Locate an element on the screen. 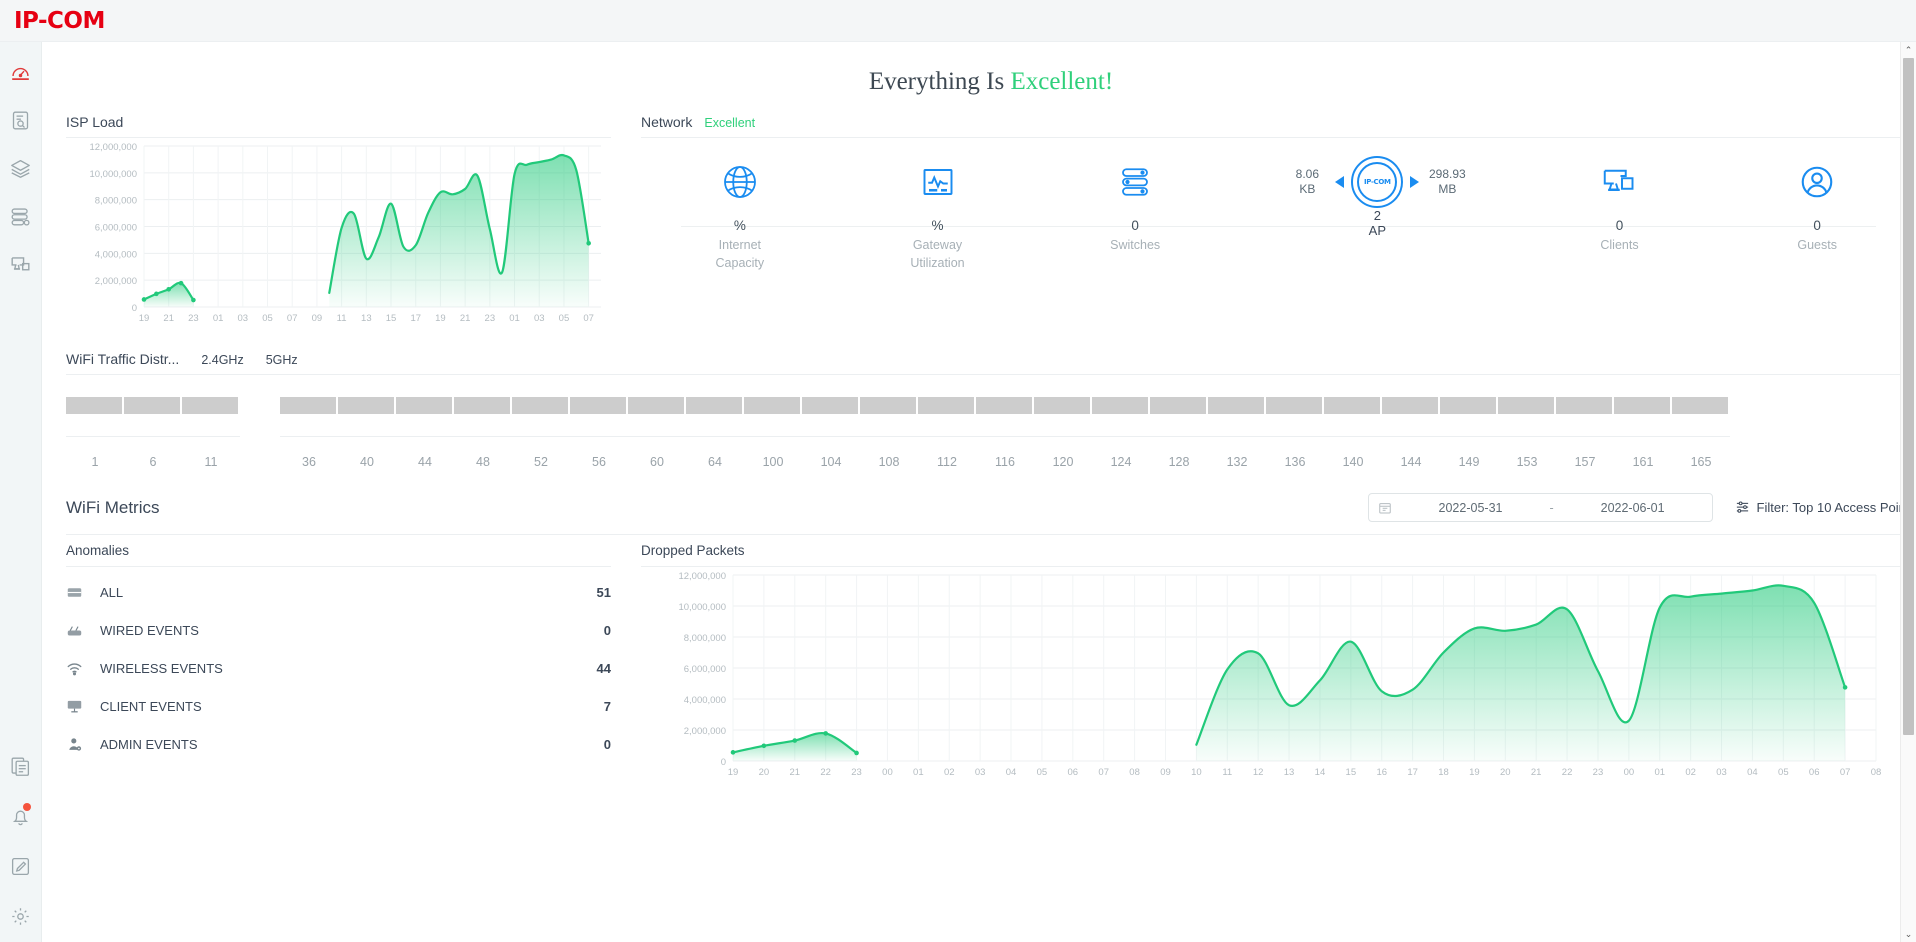 The height and width of the screenshot is (942, 1916). network-tile-gateway-utilization: % Gateway Utilization is located at coordinates (938, 214).